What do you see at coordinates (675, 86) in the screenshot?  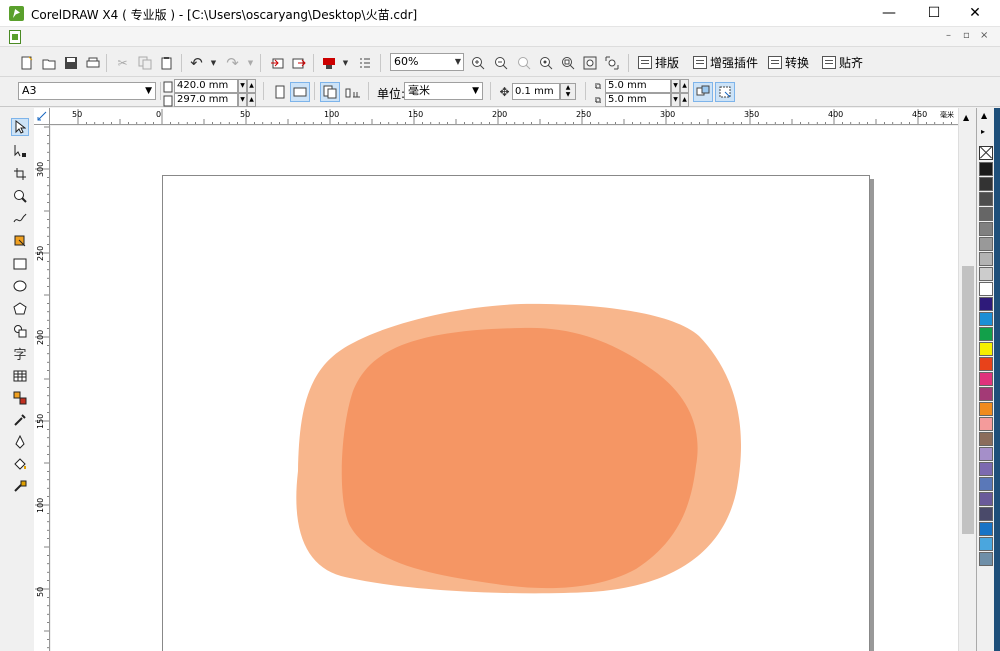 I see `dup-x-down-button: ▼` at bounding box center [675, 86].